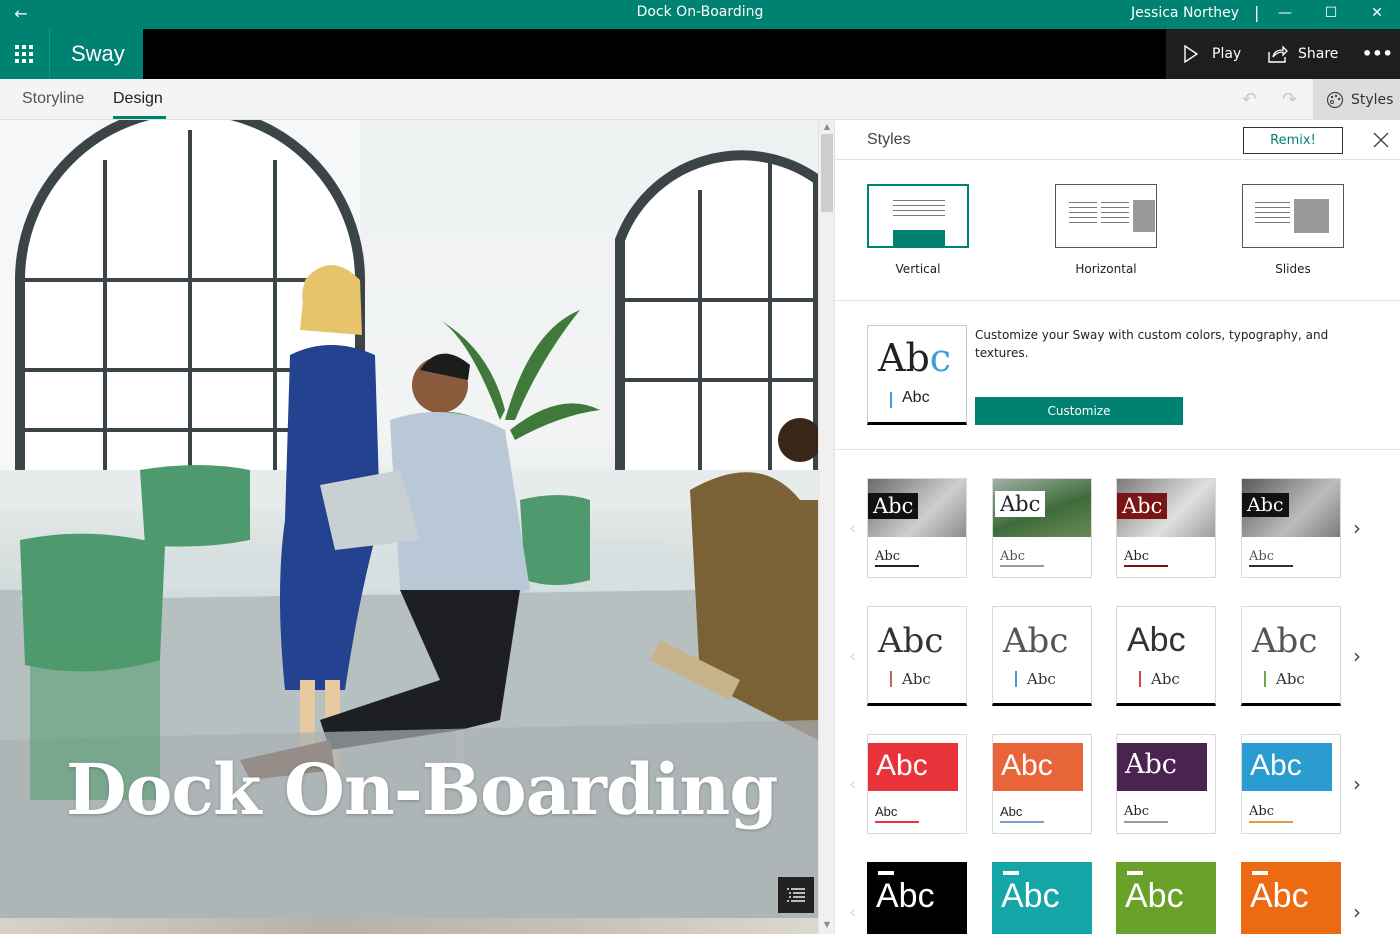  What do you see at coordinates (827, 924) in the screenshot?
I see `scroll-down-icon: ▼` at bounding box center [827, 924].